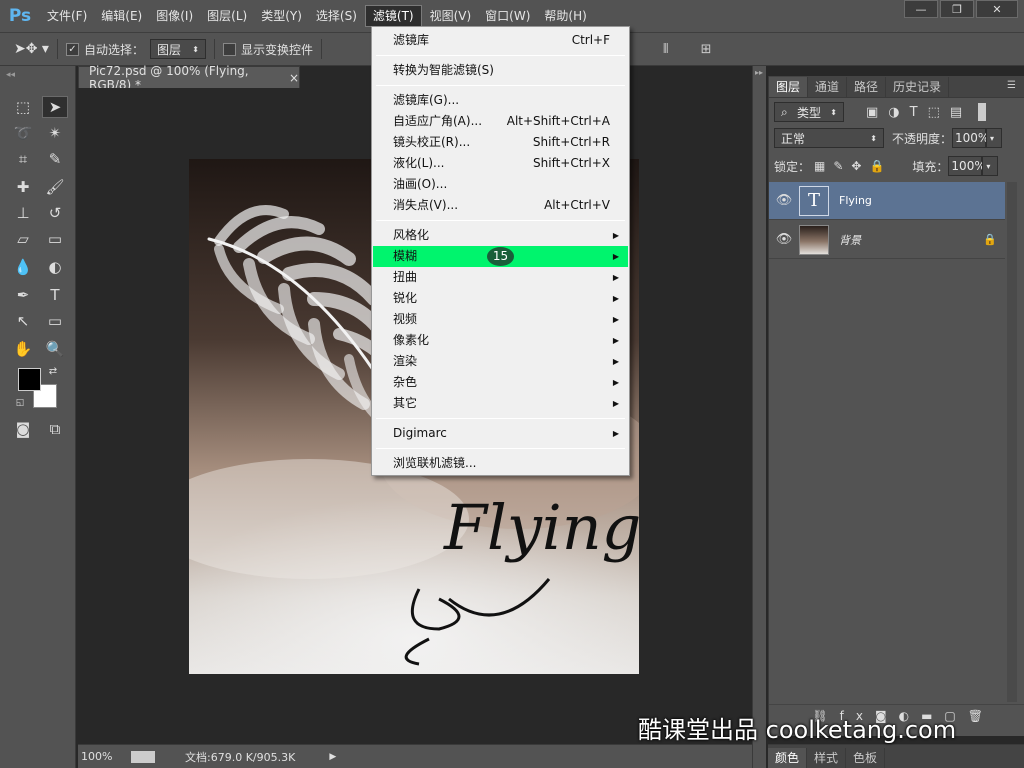 The image size is (1024, 768). Describe the element at coordinates (229, 49) in the screenshot. I see `show-transform-checkbox` at that location.